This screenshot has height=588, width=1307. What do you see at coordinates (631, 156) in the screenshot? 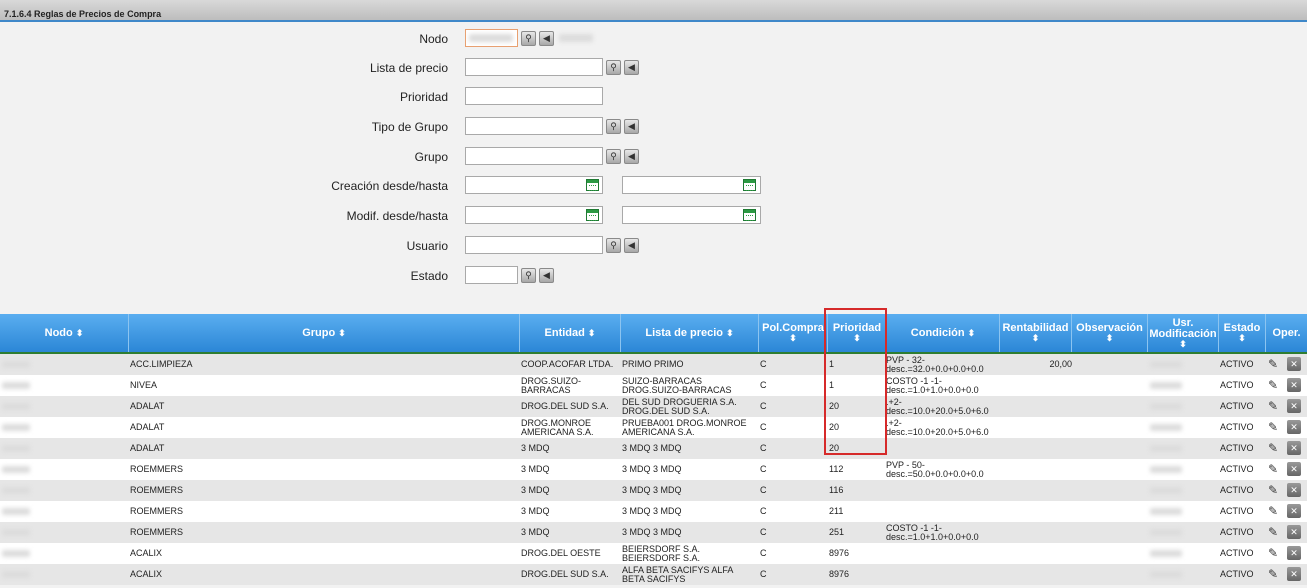
I see `grupo-clear-icon: ◀` at bounding box center [631, 156].